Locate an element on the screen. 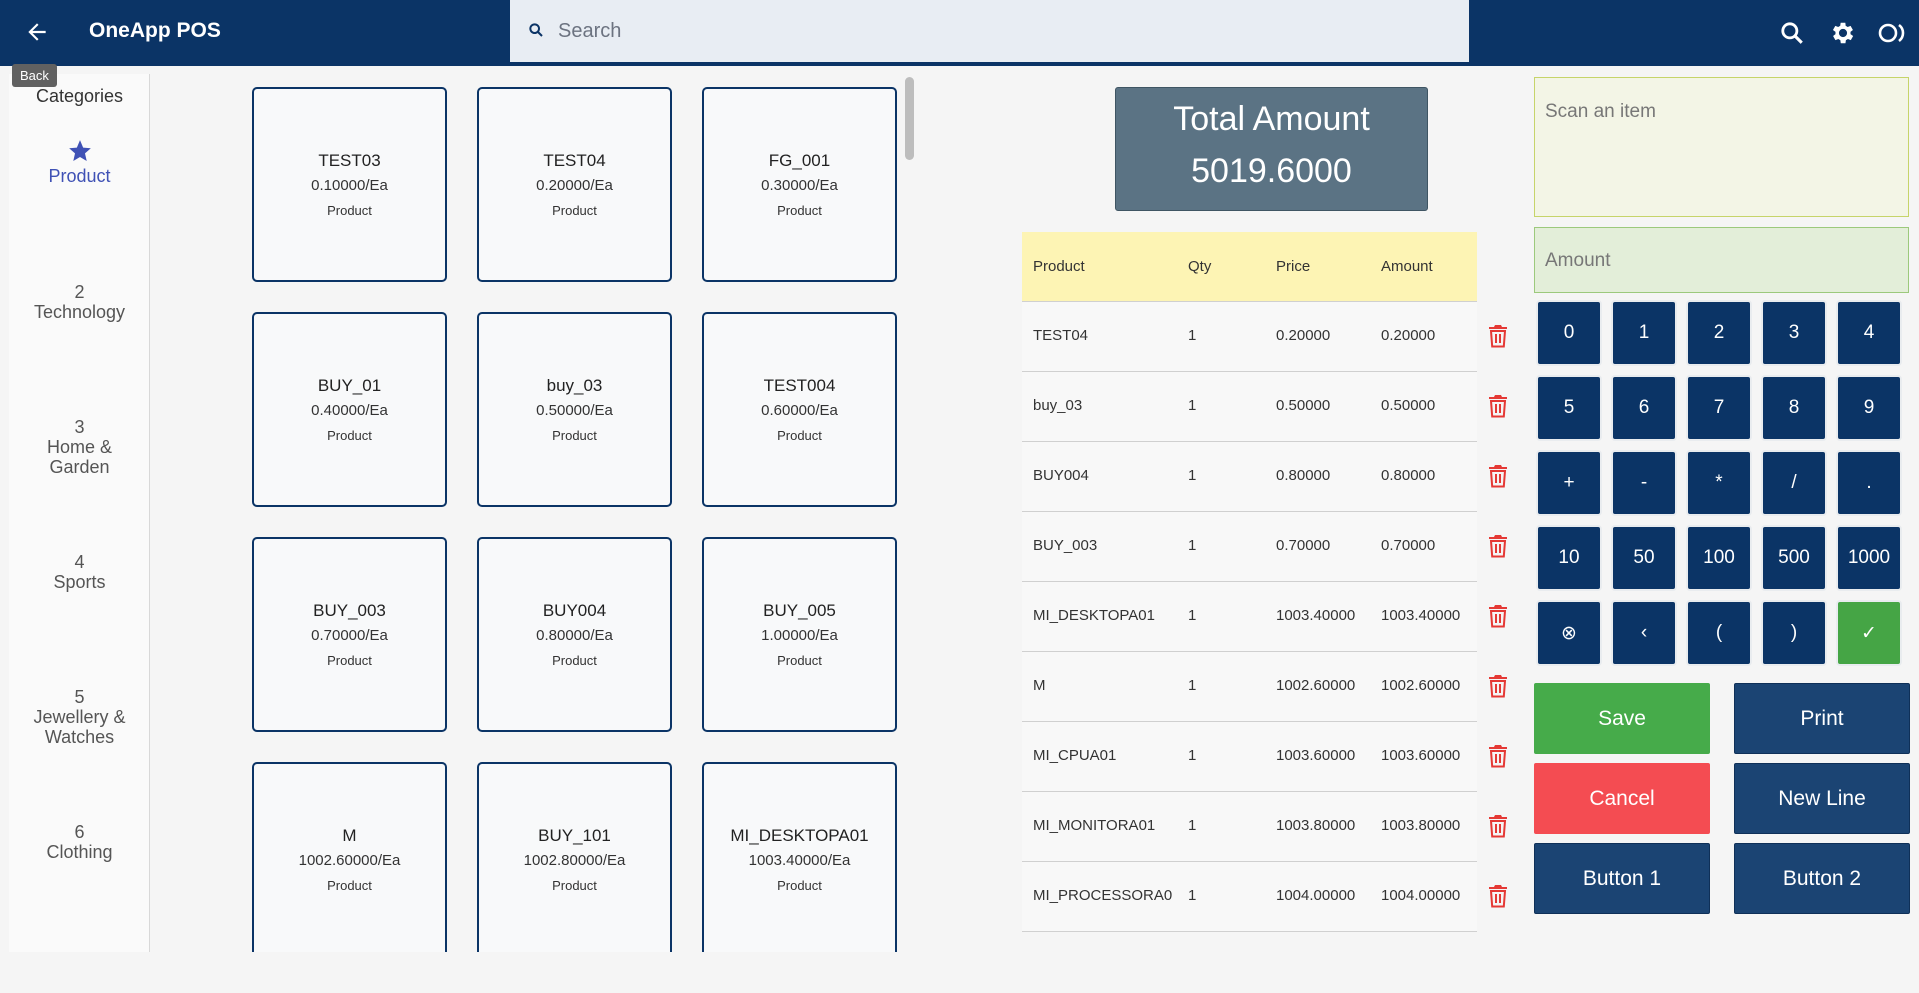 This screenshot has width=1919, height=993. category-home-garden: 3 Home & Garden is located at coordinates (79, 447).